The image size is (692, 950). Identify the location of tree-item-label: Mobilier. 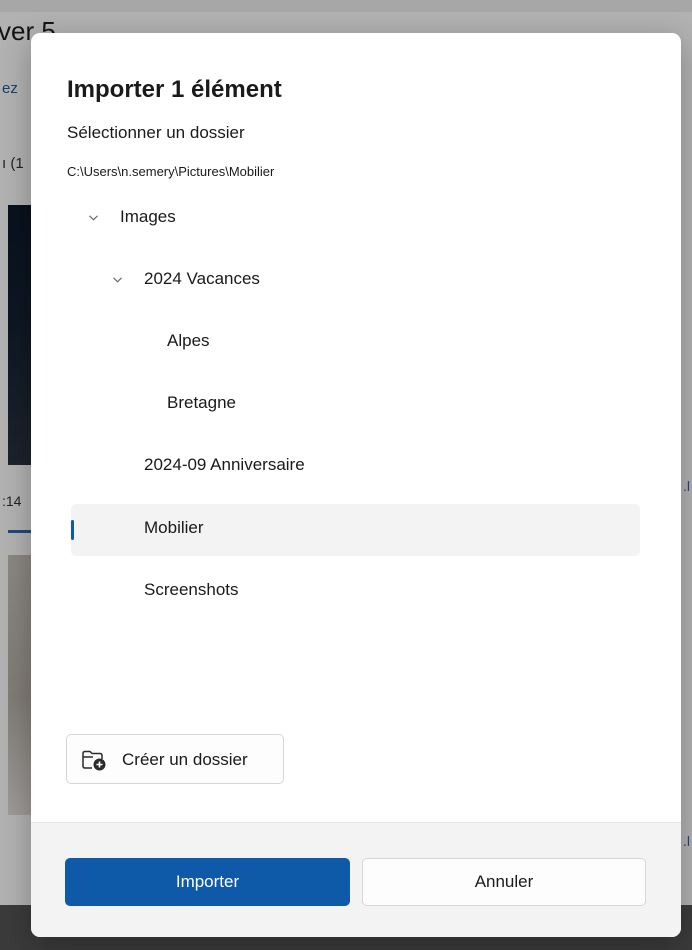
(174, 527).